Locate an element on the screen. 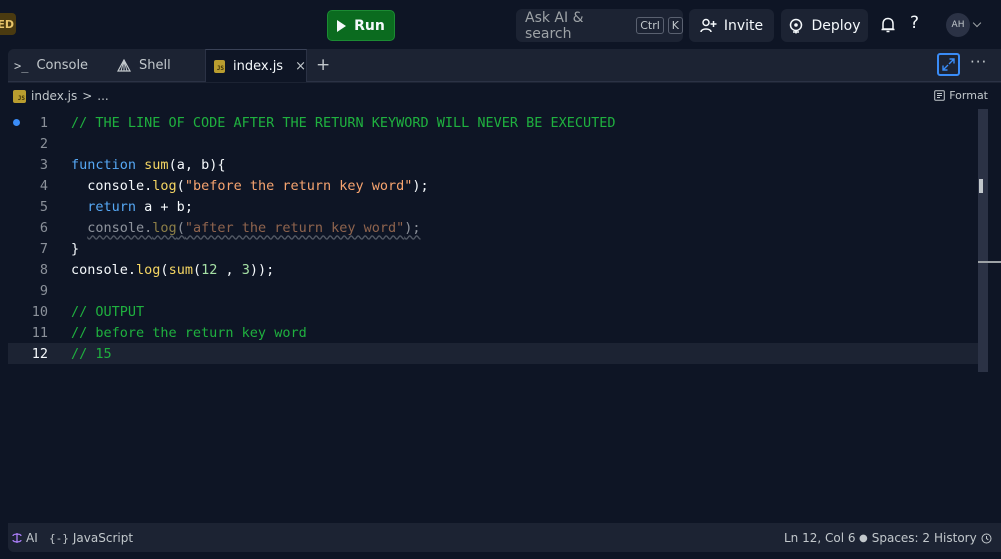 This screenshot has width=1001, height=559. shortcut-k: K is located at coordinates (675, 25).